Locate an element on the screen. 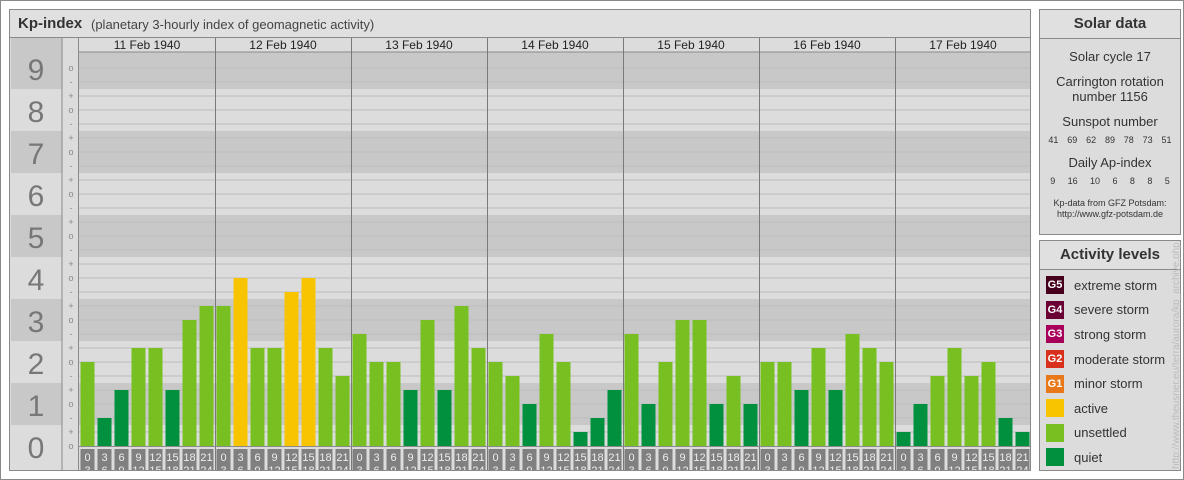  legend-item-active: active is located at coordinates (1110, 408).